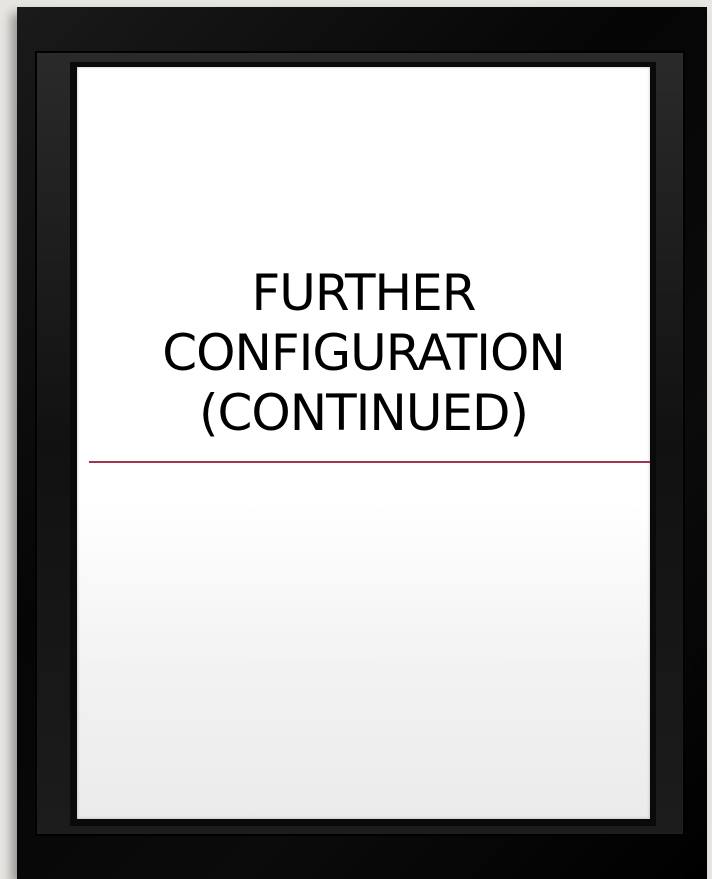 The width and height of the screenshot is (712, 879). What do you see at coordinates (363, 413) in the screenshot?
I see `title-line-3: (CONTINUED)` at bounding box center [363, 413].